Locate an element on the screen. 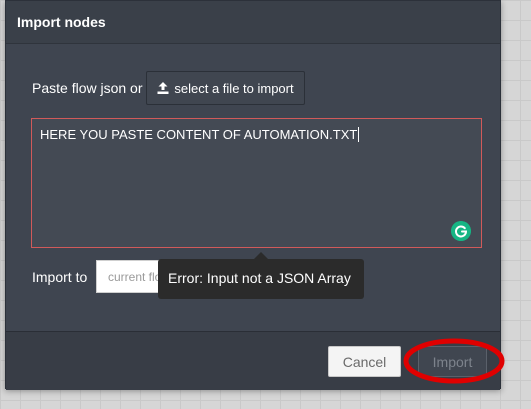  grammarly-icon is located at coordinates (461, 231).